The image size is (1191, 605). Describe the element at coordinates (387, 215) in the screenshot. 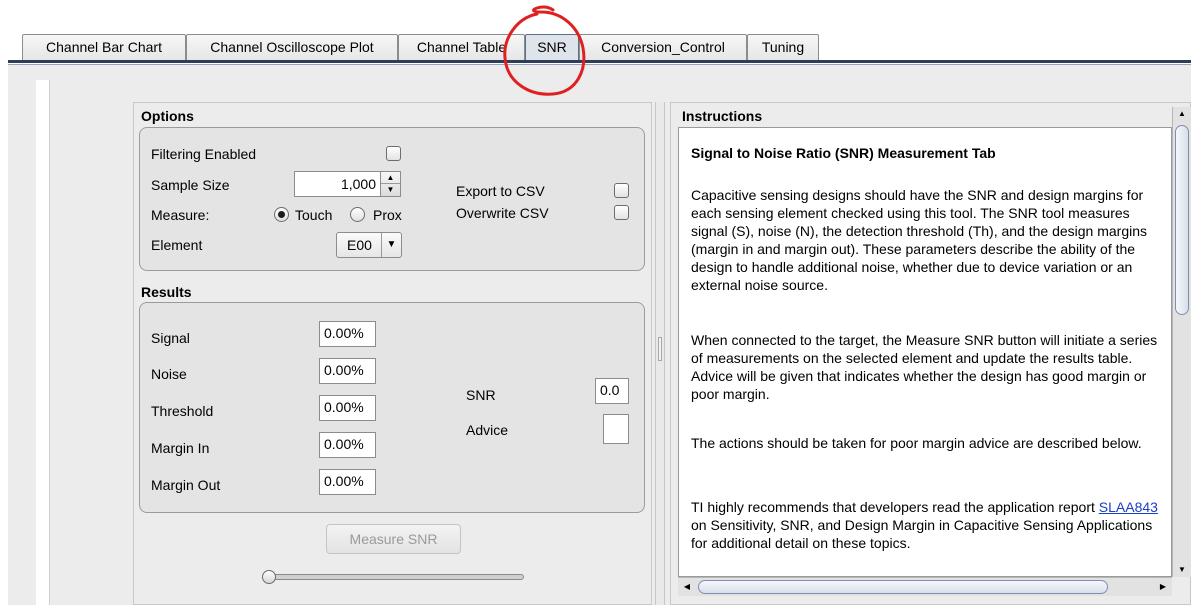

I see `measure-prox-label: Prox` at that location.